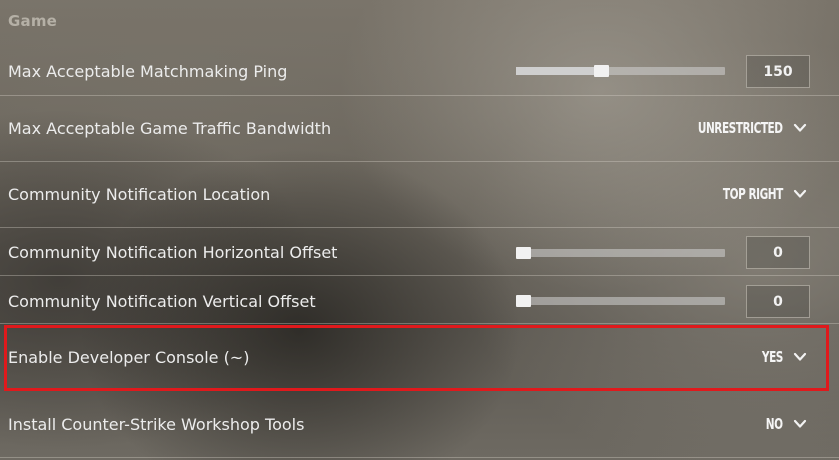 The height and width of the screenshot is (460, 839). What do you see at coordinates (753, 194) in the screenshot?
I see `dropdown-value: TOP RIGHT` at bounding box center [753, 194].